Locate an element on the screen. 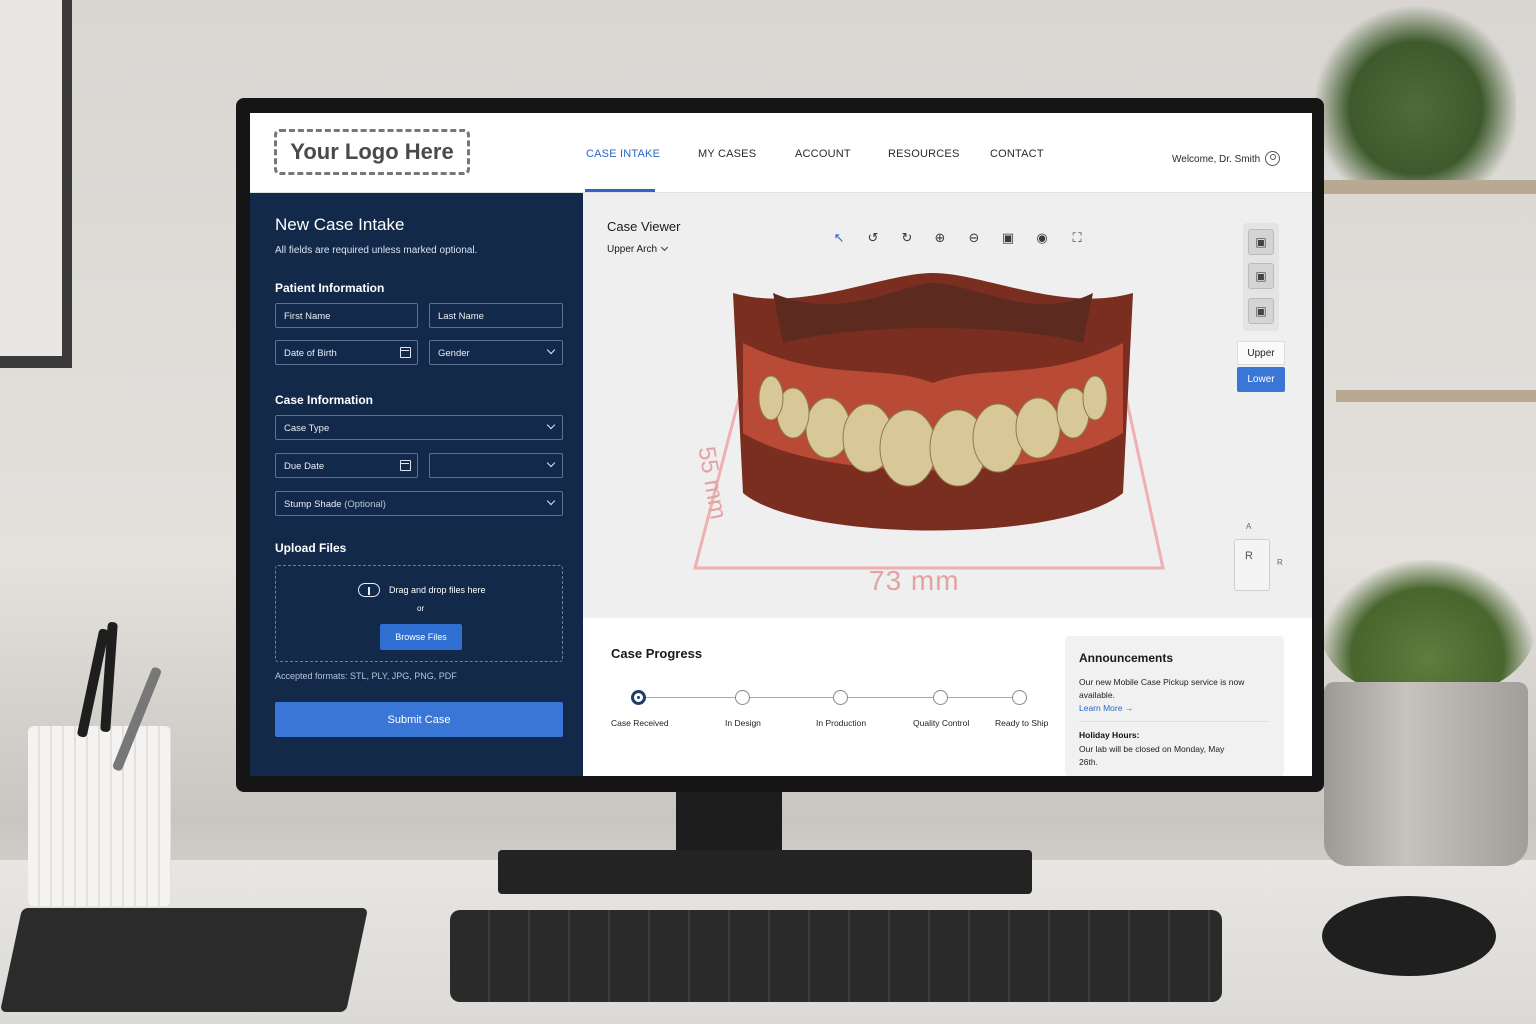  orientation-top-label: A is located at coordinates (1249, 526).